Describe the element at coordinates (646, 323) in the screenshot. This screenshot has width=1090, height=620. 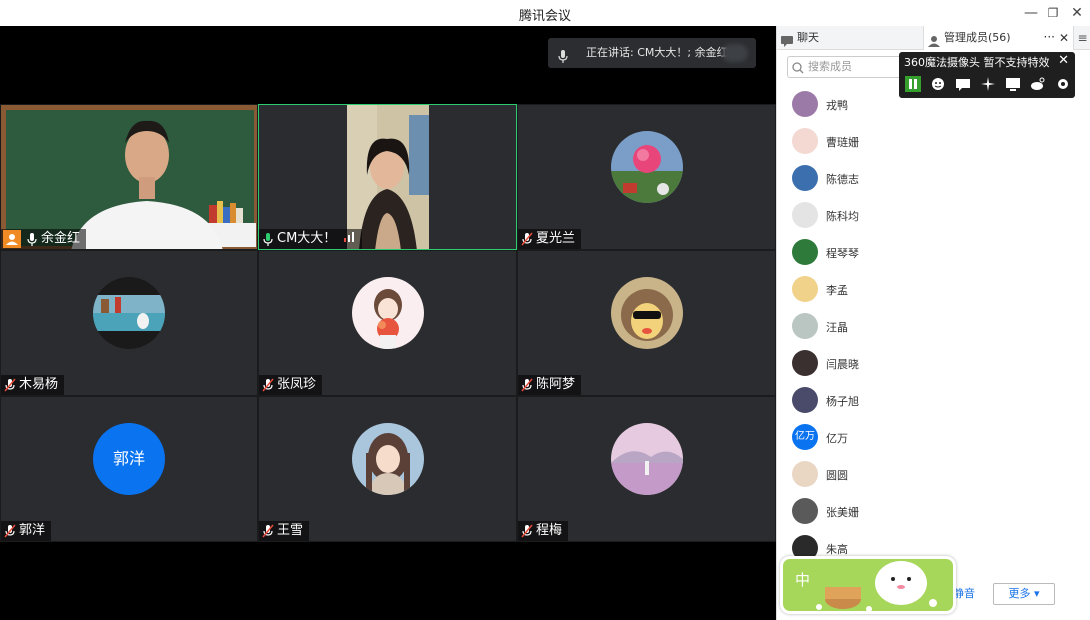
I see `video-tile: 陈阿梦` at that location.